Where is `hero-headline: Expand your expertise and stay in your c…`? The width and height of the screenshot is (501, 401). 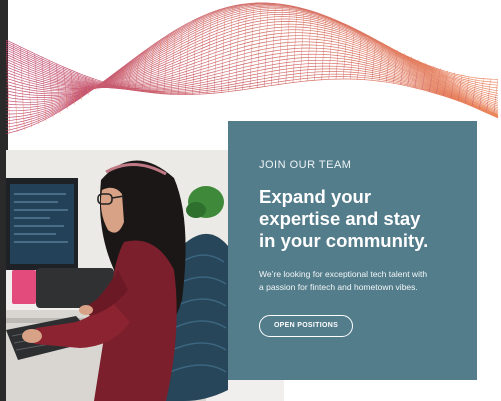 hero-headline: Expand your expertise and stay in your c… is located at coordinates (349, 219).